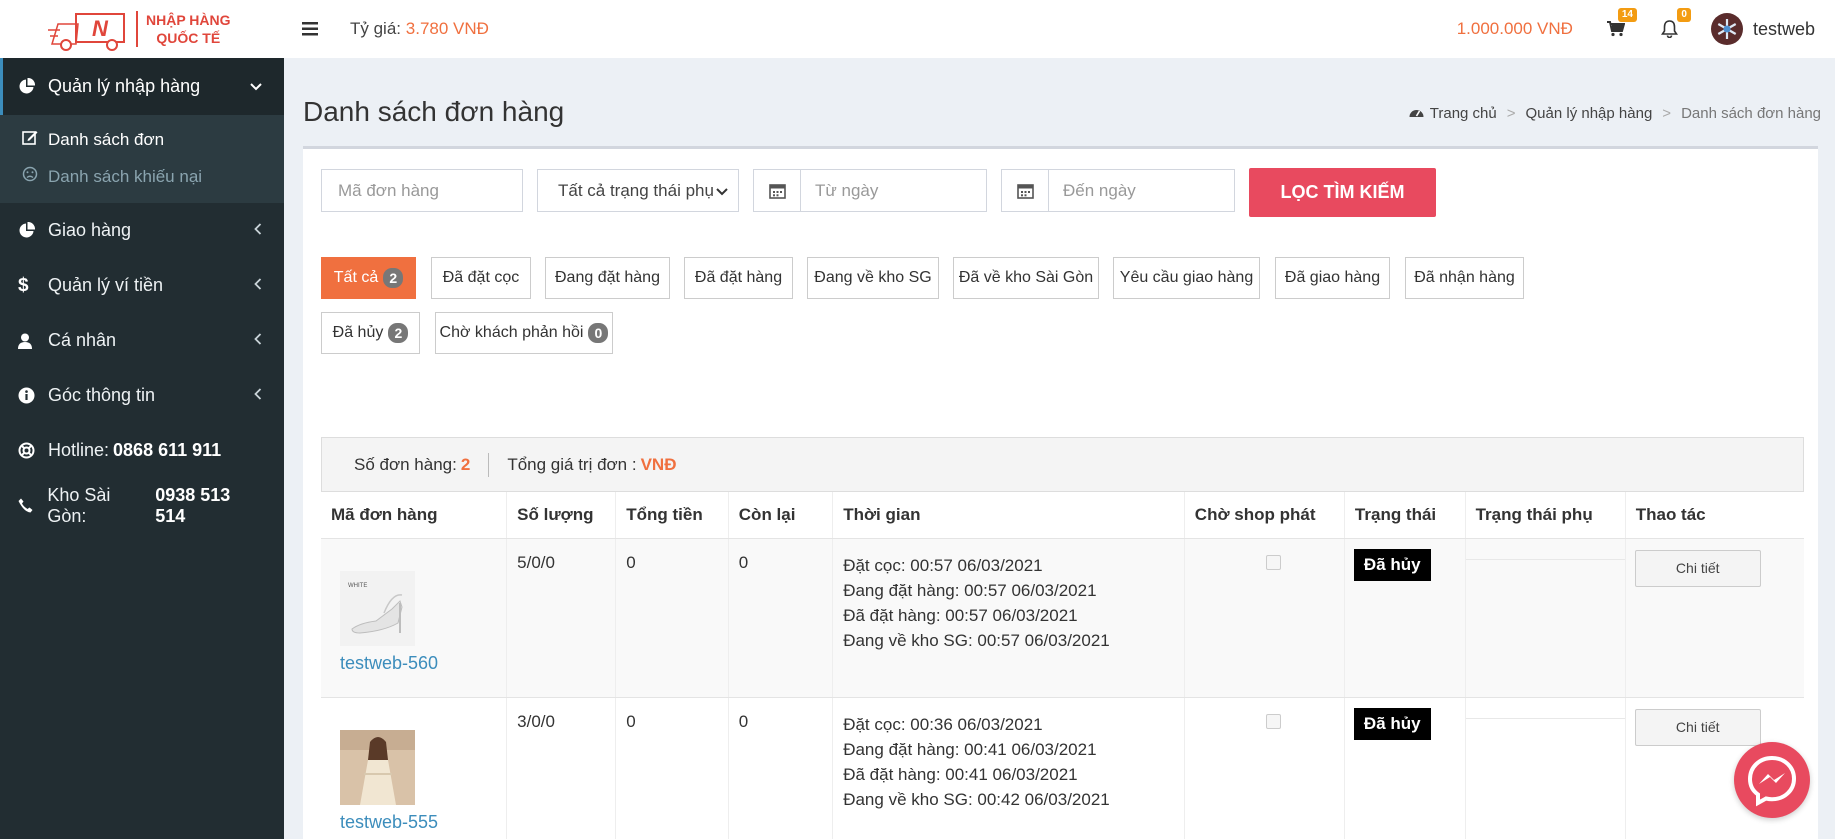 The width and height of the screenshot is (1835, 839). Describe the element at coordinates (1264, 768) in the screenshot. I see `awaiting-shop-cell` at that location.